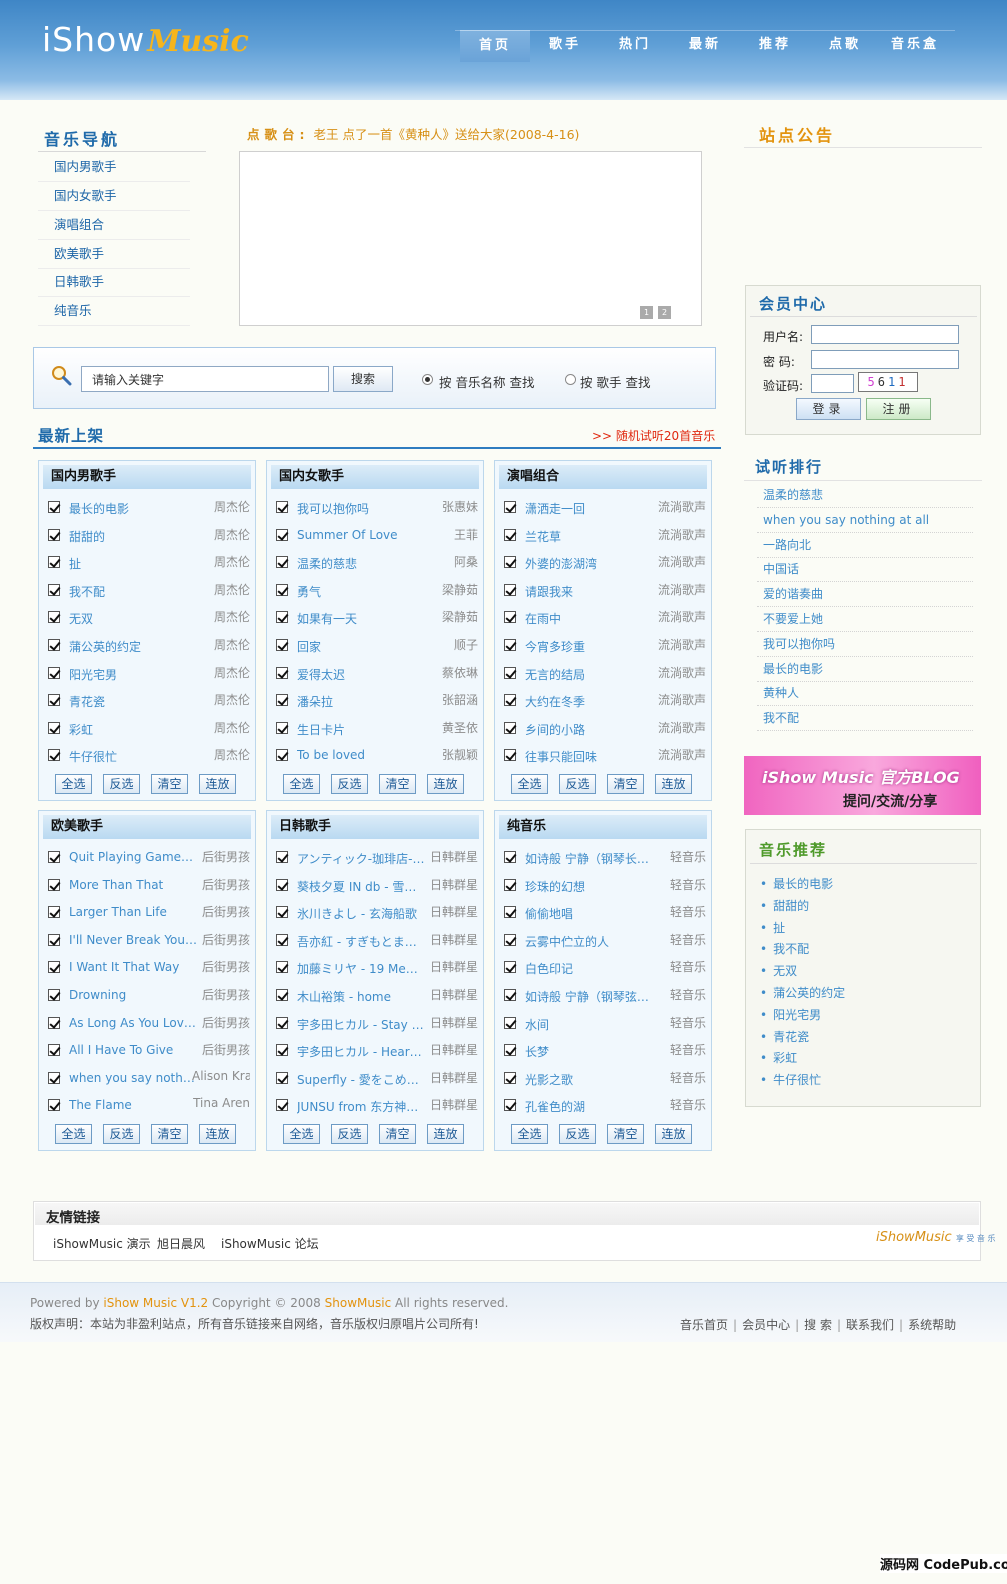 This screenshot has height=1584, width=1007. What do you see at coordinates (865, 694) in the screenshot?
I see `ranking-item: 黄种人` at bounding box center [865, 694].